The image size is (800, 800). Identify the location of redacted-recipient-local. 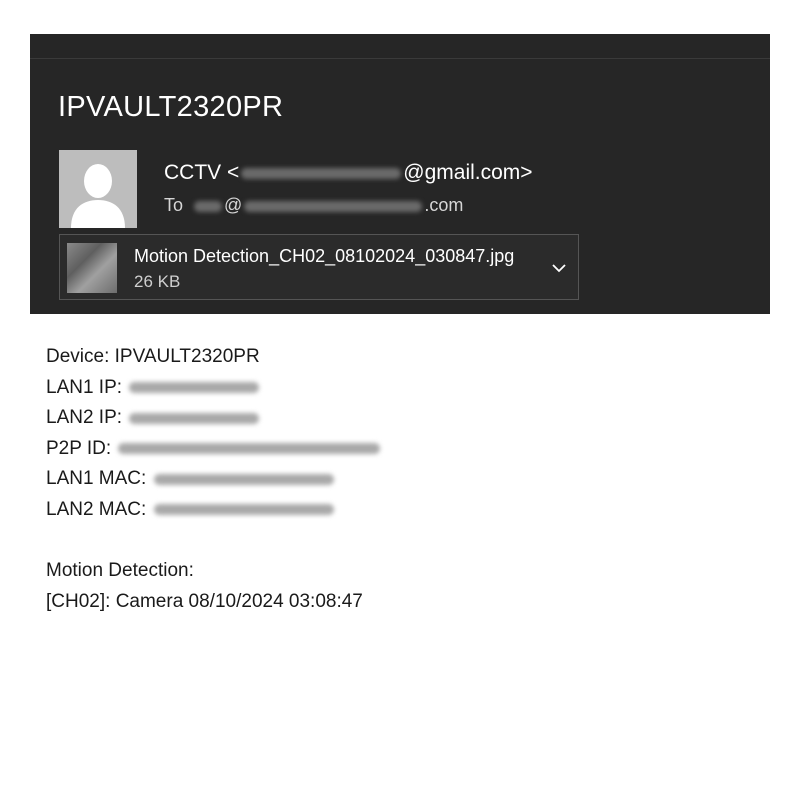
(208, 206).